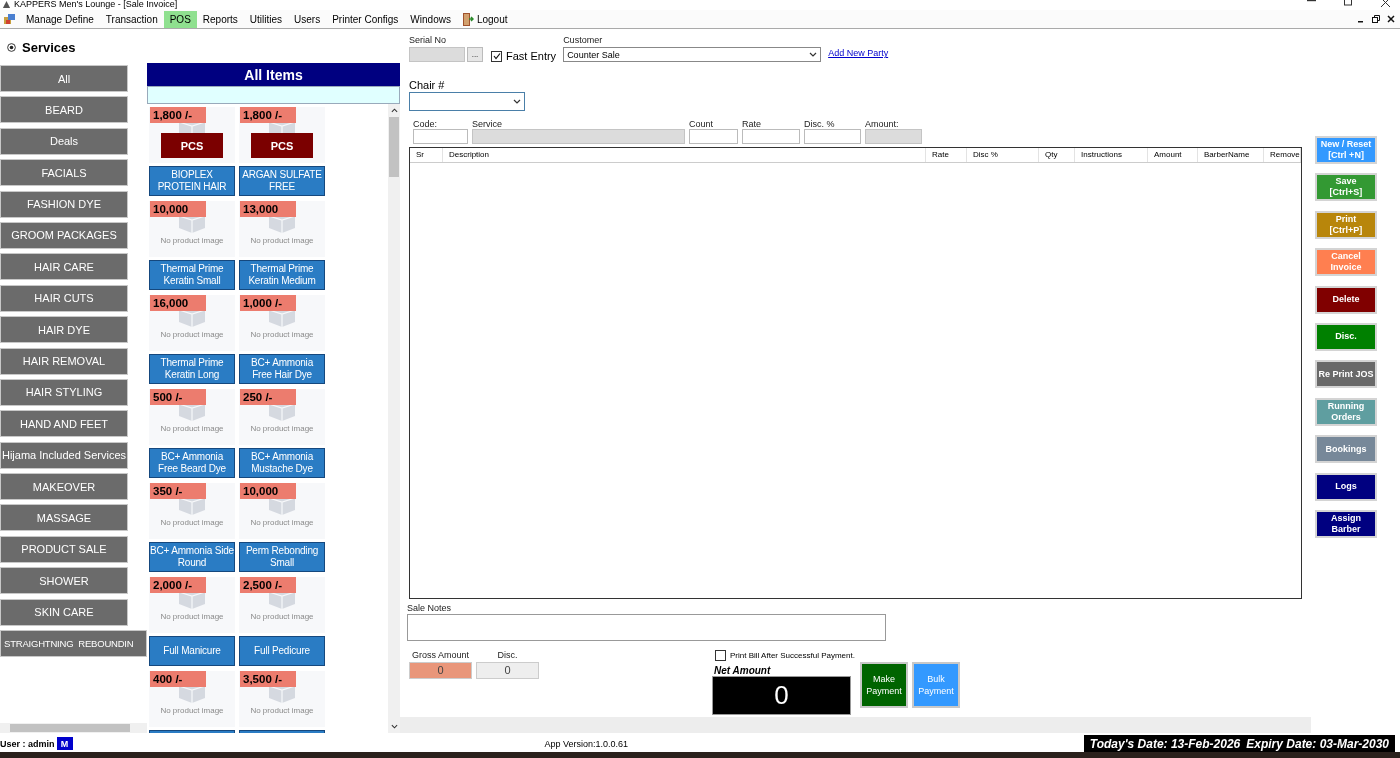 The image size is (1400, 758). I want to click on product-button: Full Manicure, so click(192, 651).